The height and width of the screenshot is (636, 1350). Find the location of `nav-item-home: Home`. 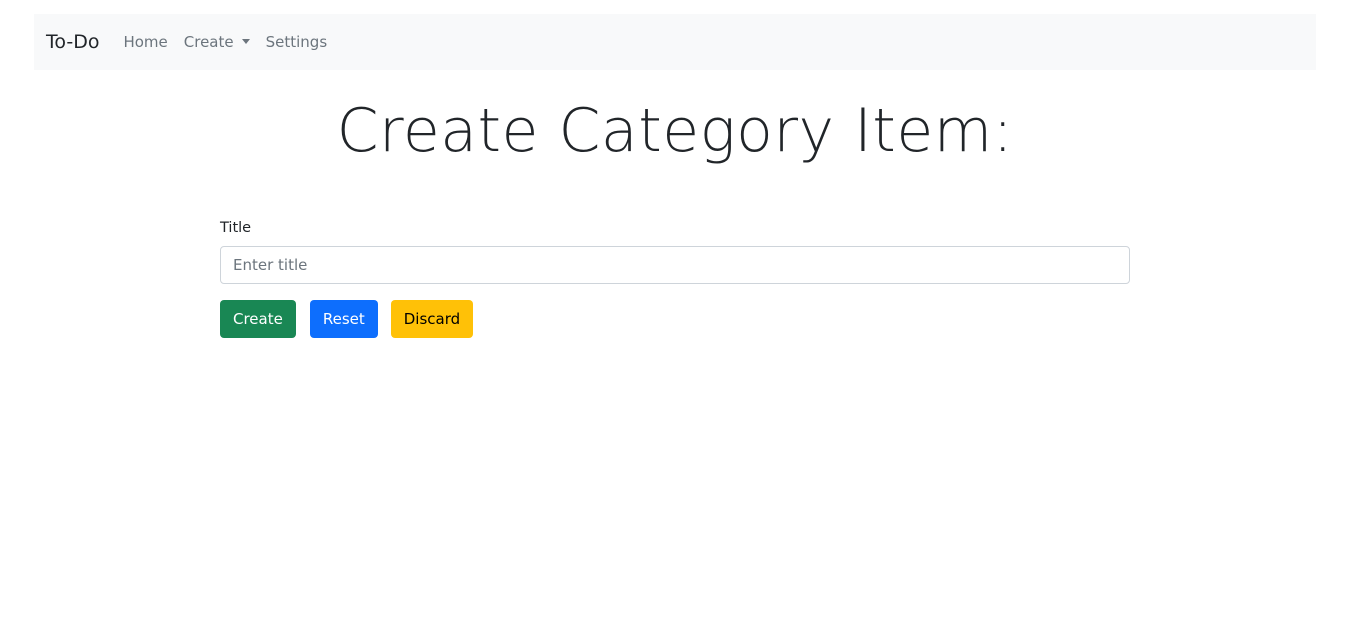

nav-item-home: Home is located at coordinates (145, 42).